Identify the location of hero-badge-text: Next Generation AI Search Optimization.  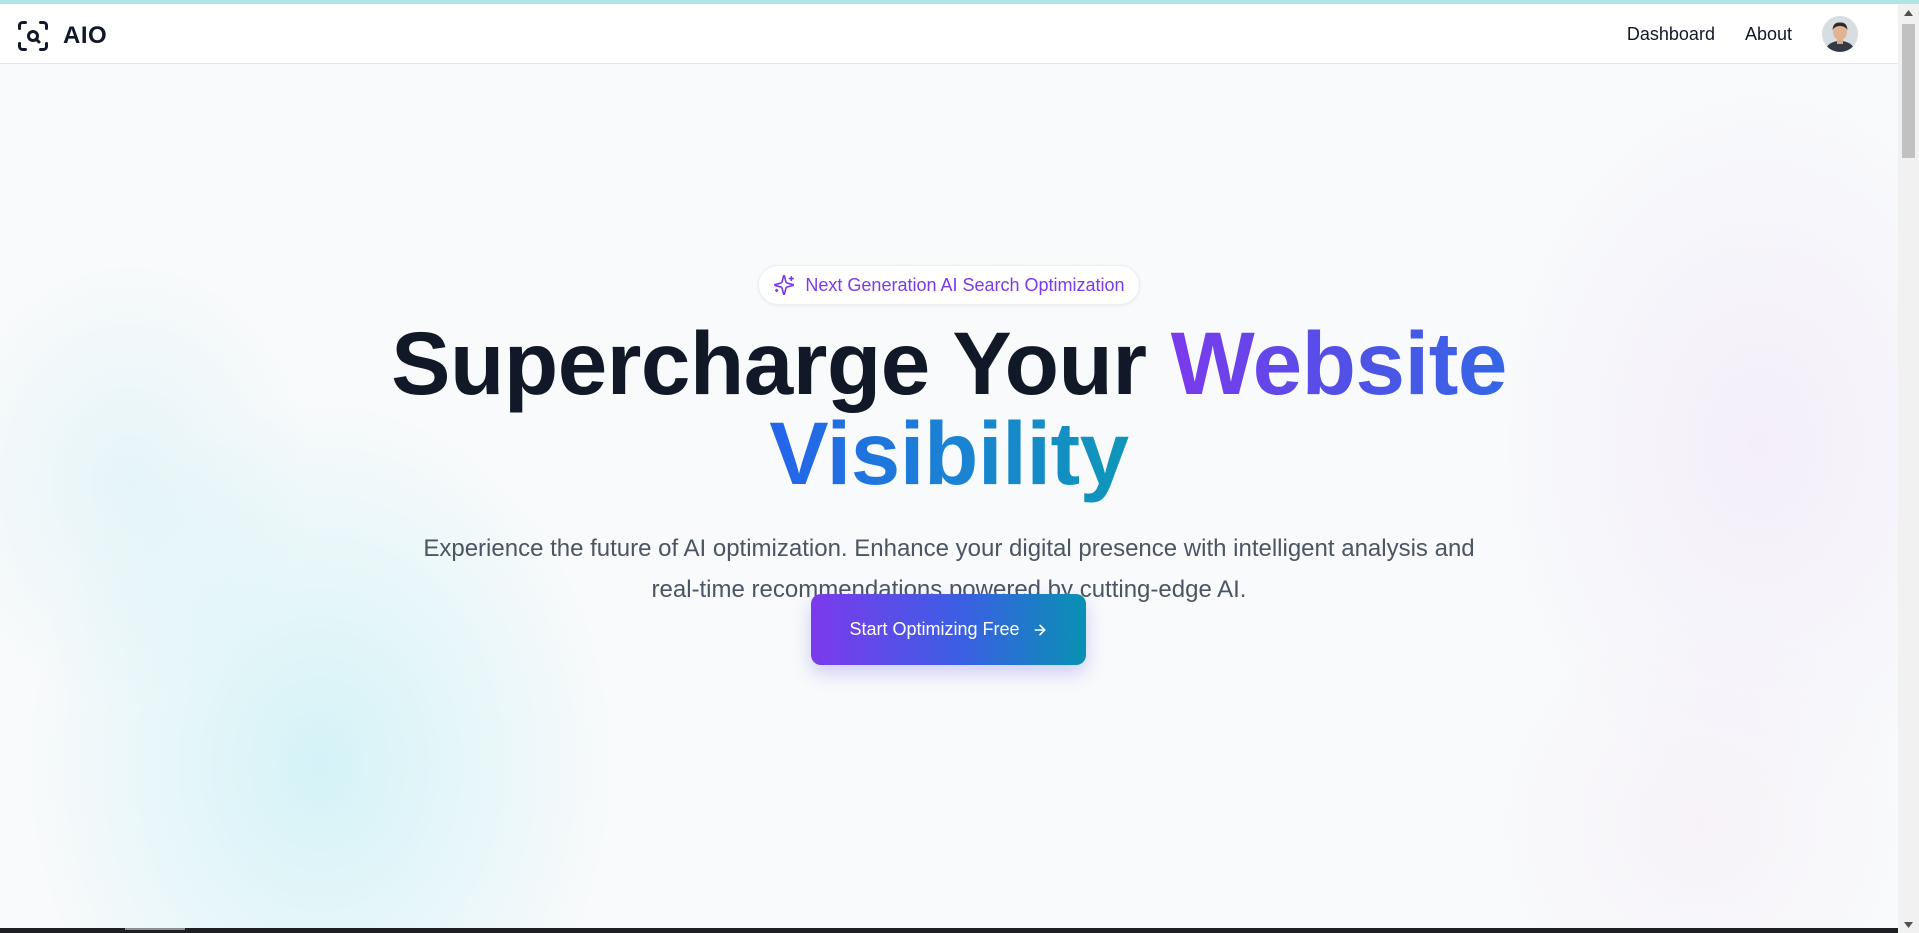
(965, 284).